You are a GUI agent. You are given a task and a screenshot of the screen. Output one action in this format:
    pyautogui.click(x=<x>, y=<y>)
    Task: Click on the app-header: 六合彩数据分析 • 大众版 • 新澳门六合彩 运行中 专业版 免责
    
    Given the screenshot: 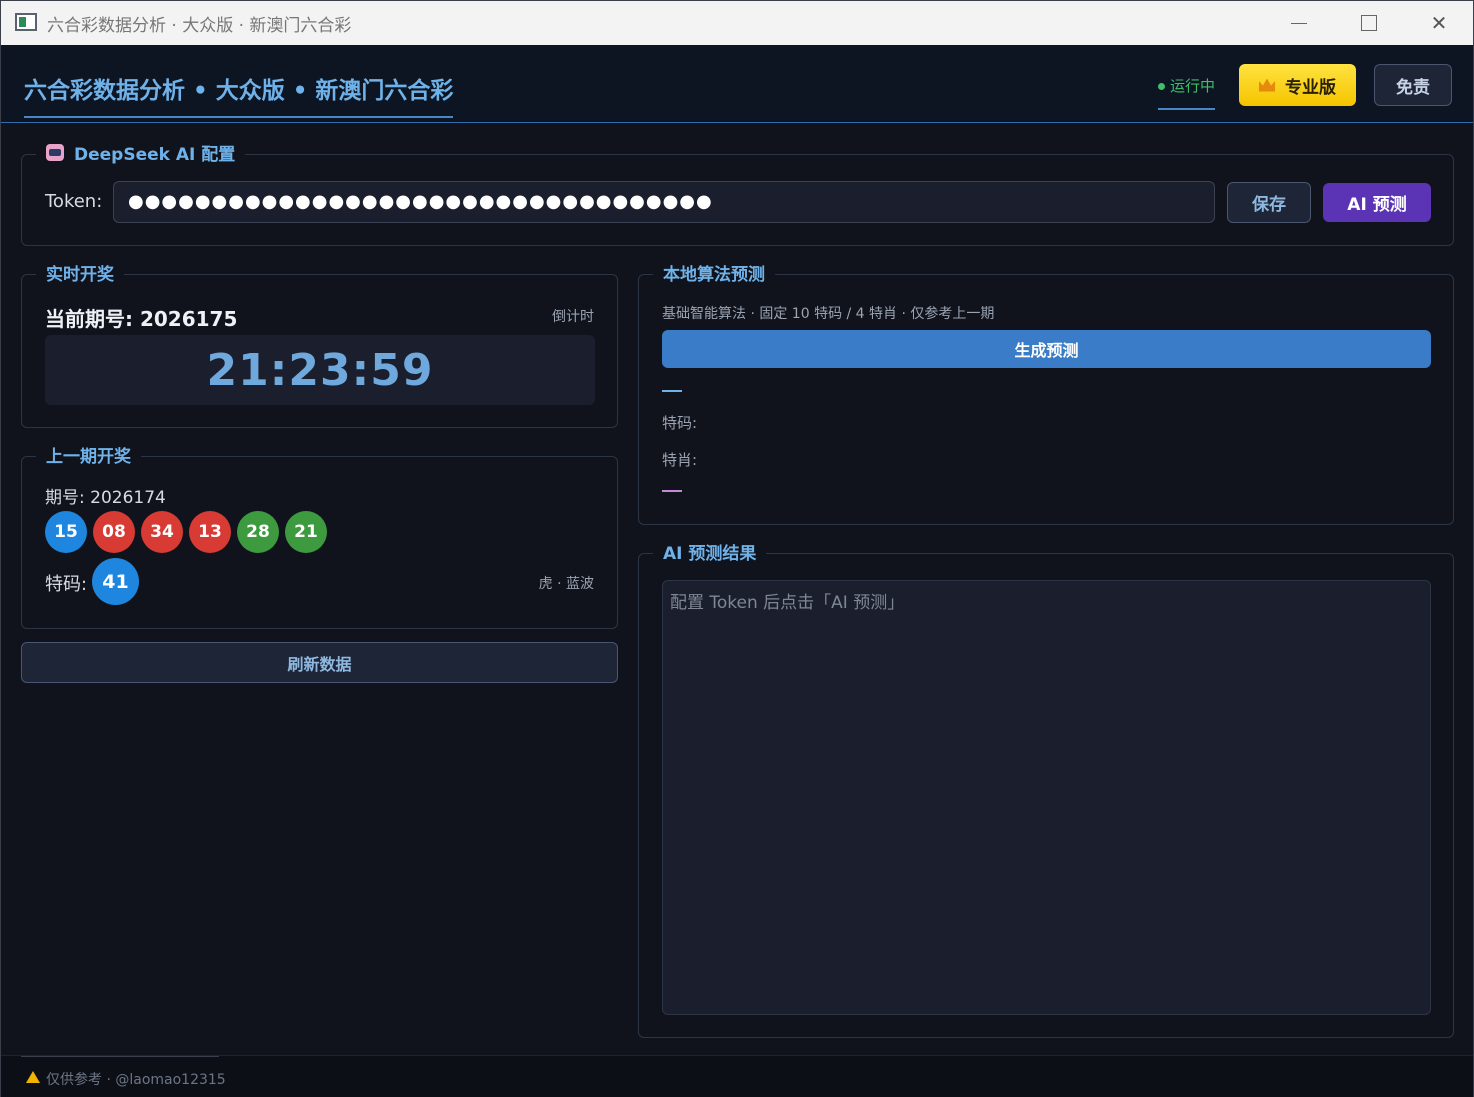 What is the action you would take?
    pyautogui.click(x=737, y=84)
    